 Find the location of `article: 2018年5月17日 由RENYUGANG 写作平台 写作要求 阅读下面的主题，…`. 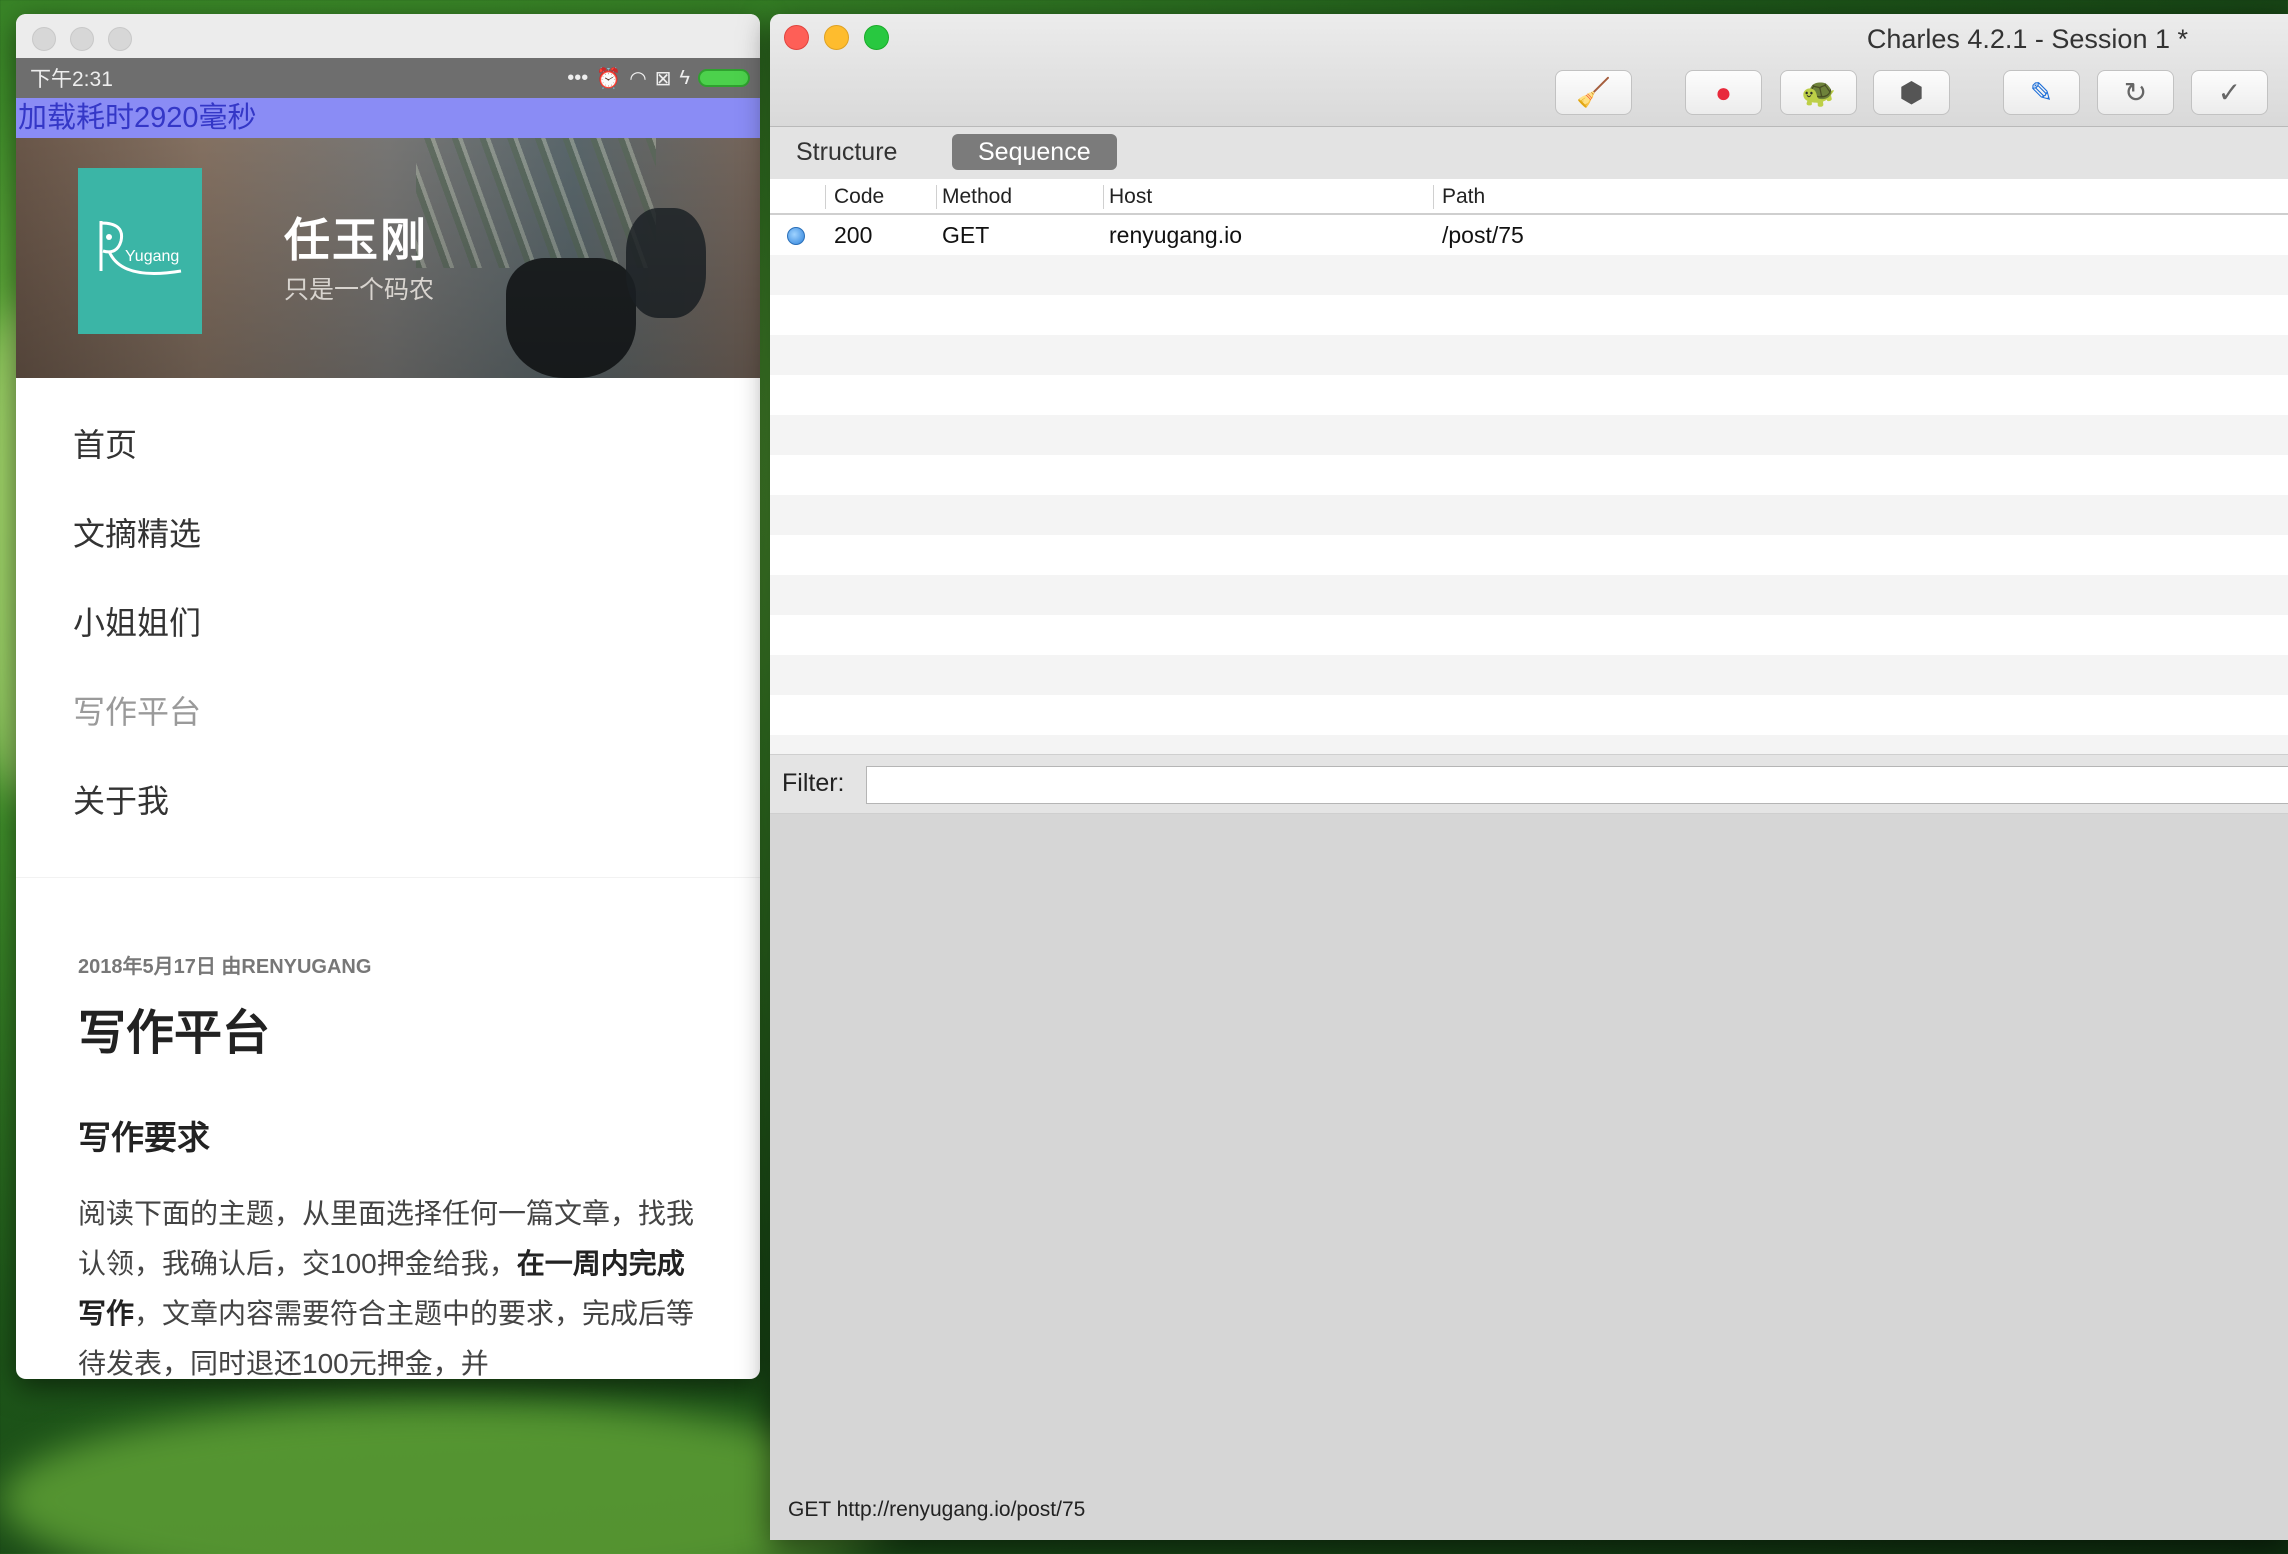

article: 2018年5月17日 由RENYUGANG 写作平台 写作要求 阅读下面的主题，… is located at coordinates (388, 1128).